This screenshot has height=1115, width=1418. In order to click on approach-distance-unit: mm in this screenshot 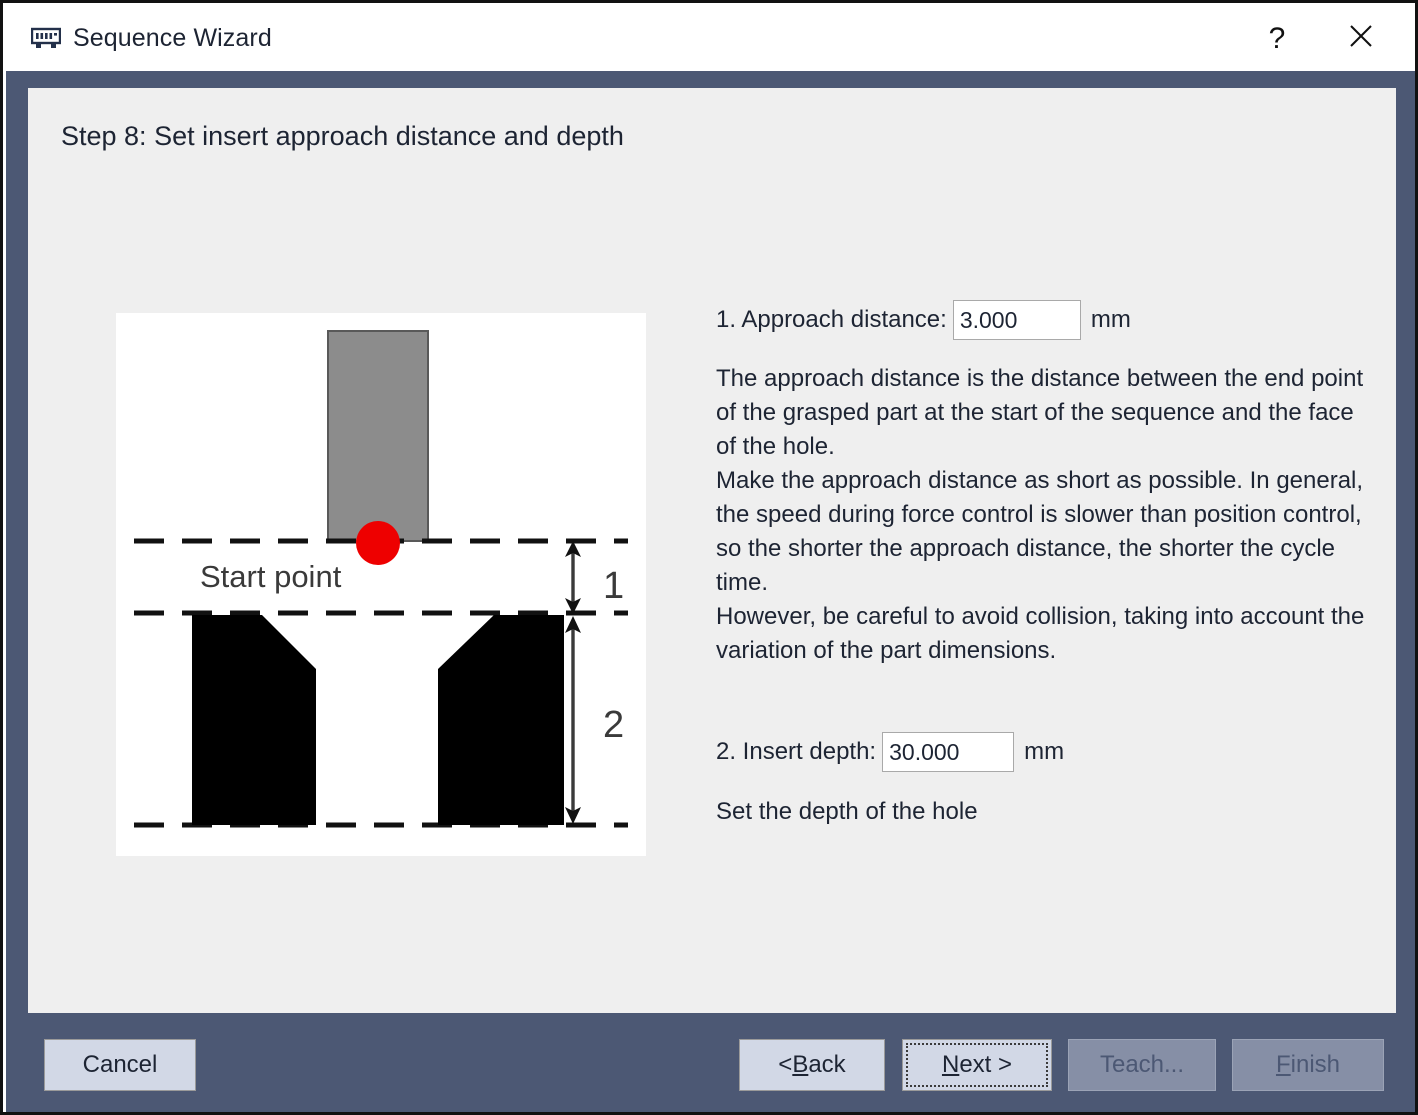, I will do `click(1110, 319)`.